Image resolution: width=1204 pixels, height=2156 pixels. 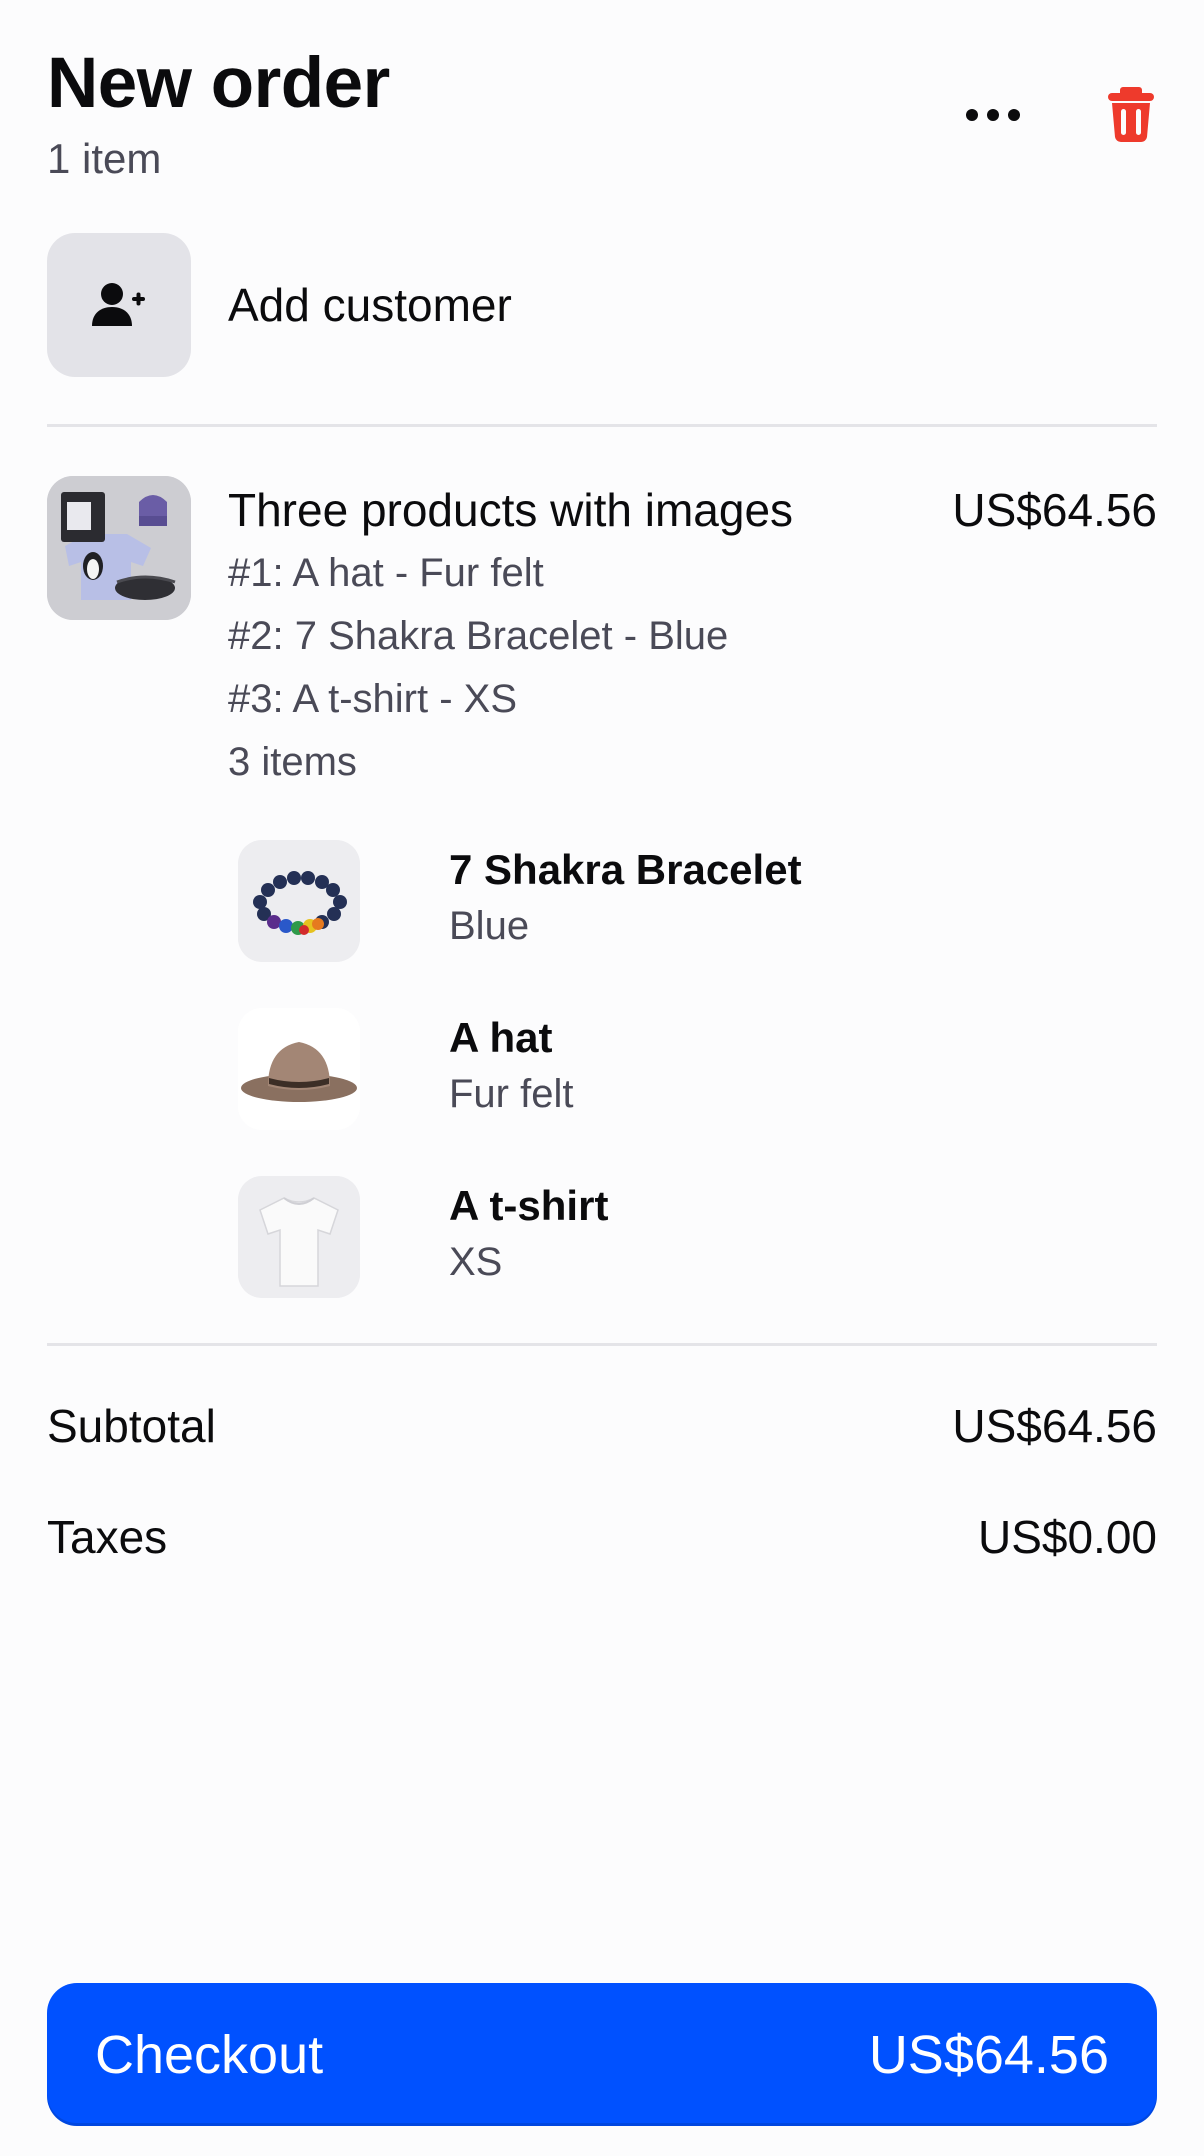 I want to click on component-item: 7 Shakra Bracelet Blue, so click(x=688, y=901).